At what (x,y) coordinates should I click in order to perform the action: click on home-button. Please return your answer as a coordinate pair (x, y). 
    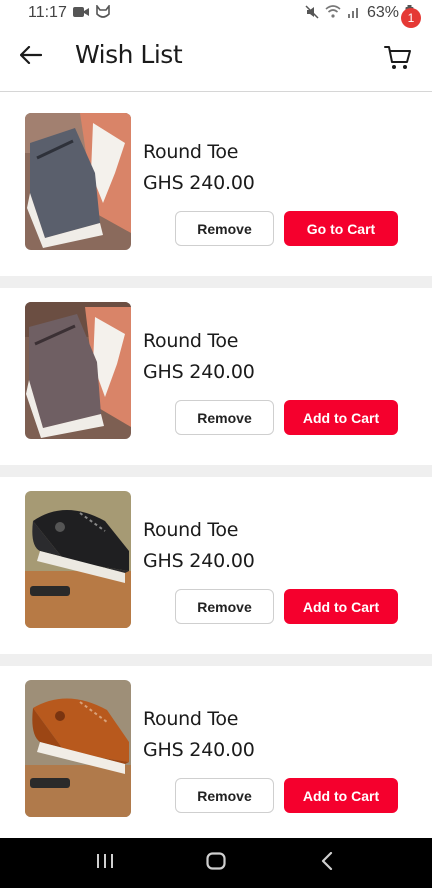
    Looking at the image, I should click on (216, 863).